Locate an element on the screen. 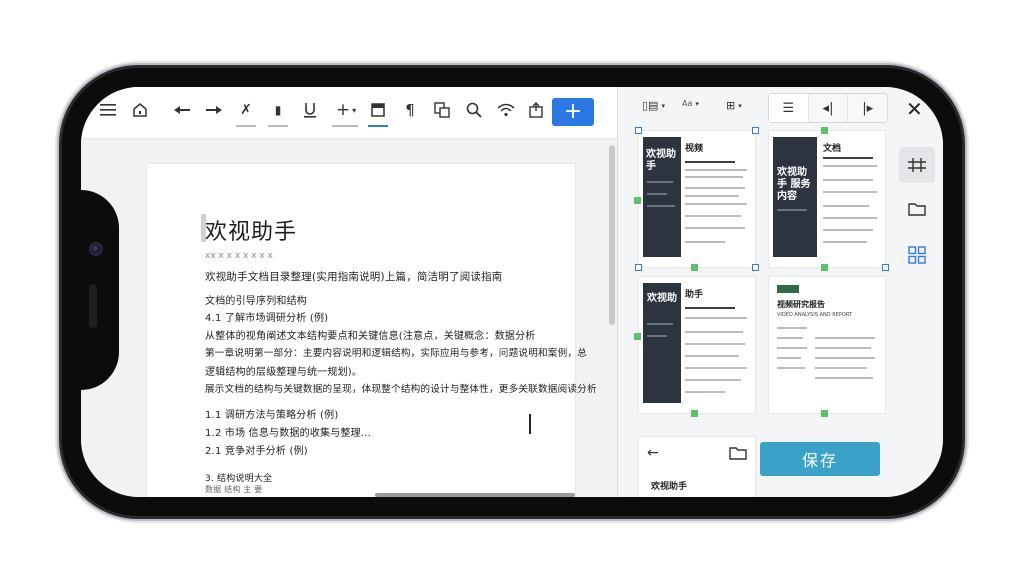 Image resolution: width=1024 pixels, height=576 pixels. cover-block: 欢视助 is located at coordinates (662, 343).